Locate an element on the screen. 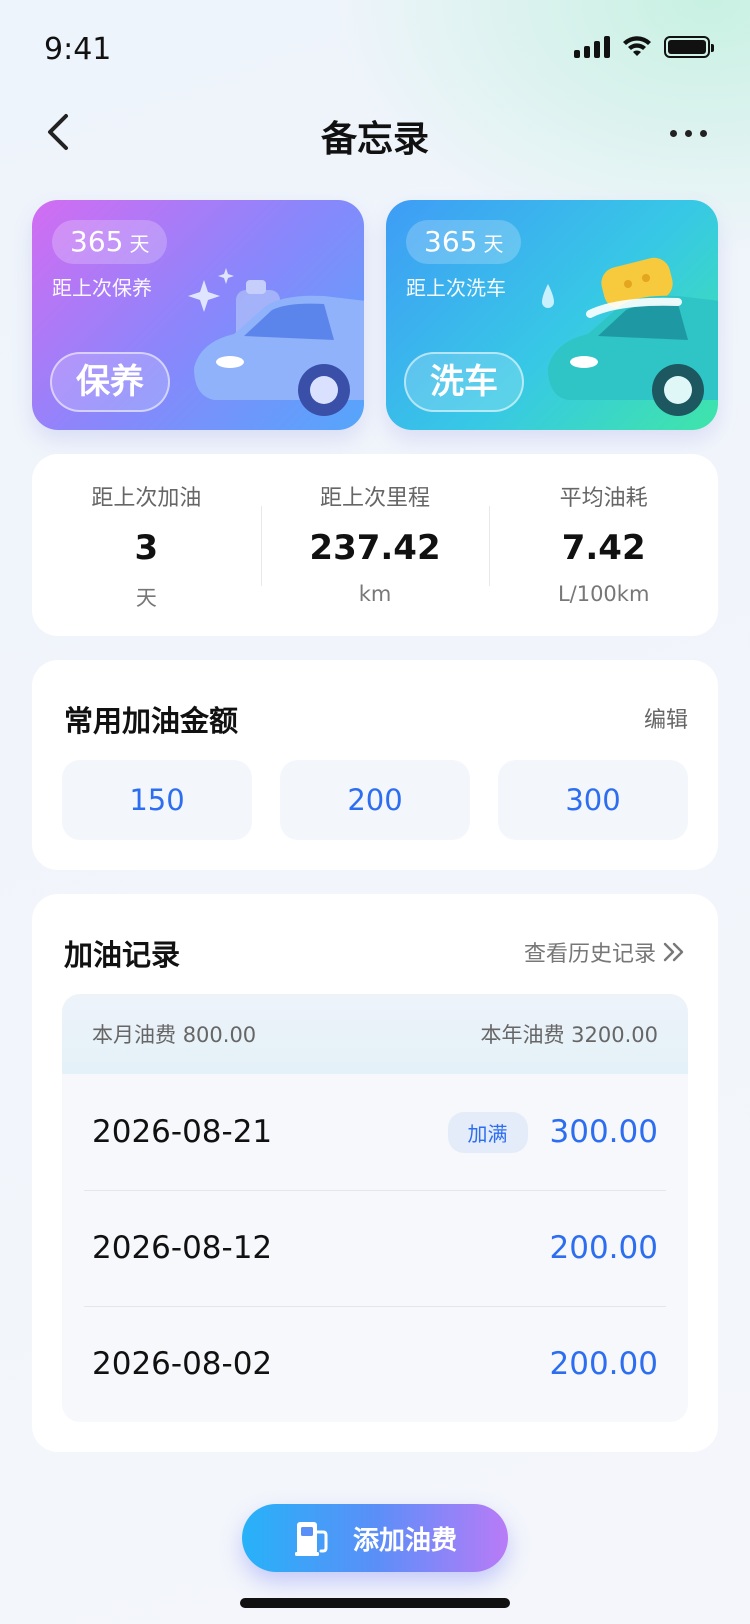 The image size is (750, 1624). stat-unit: 天 is located at coordinates (146, 598).